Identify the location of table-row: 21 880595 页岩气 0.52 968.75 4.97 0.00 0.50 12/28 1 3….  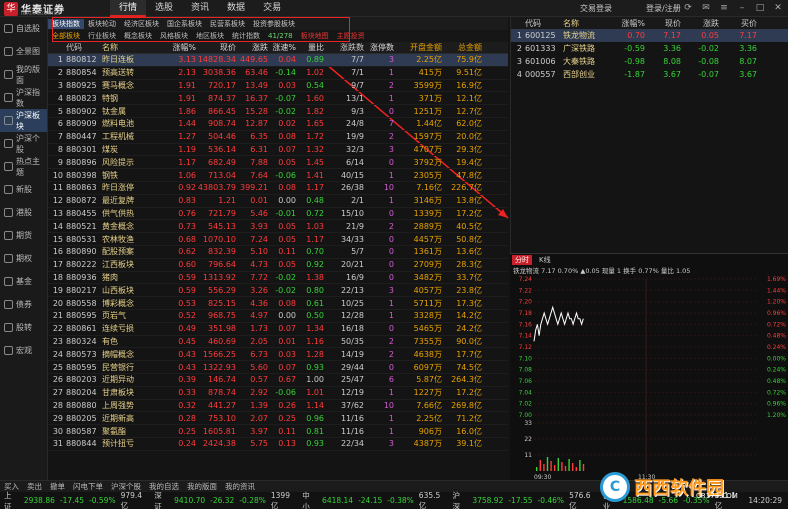
(278, 316).